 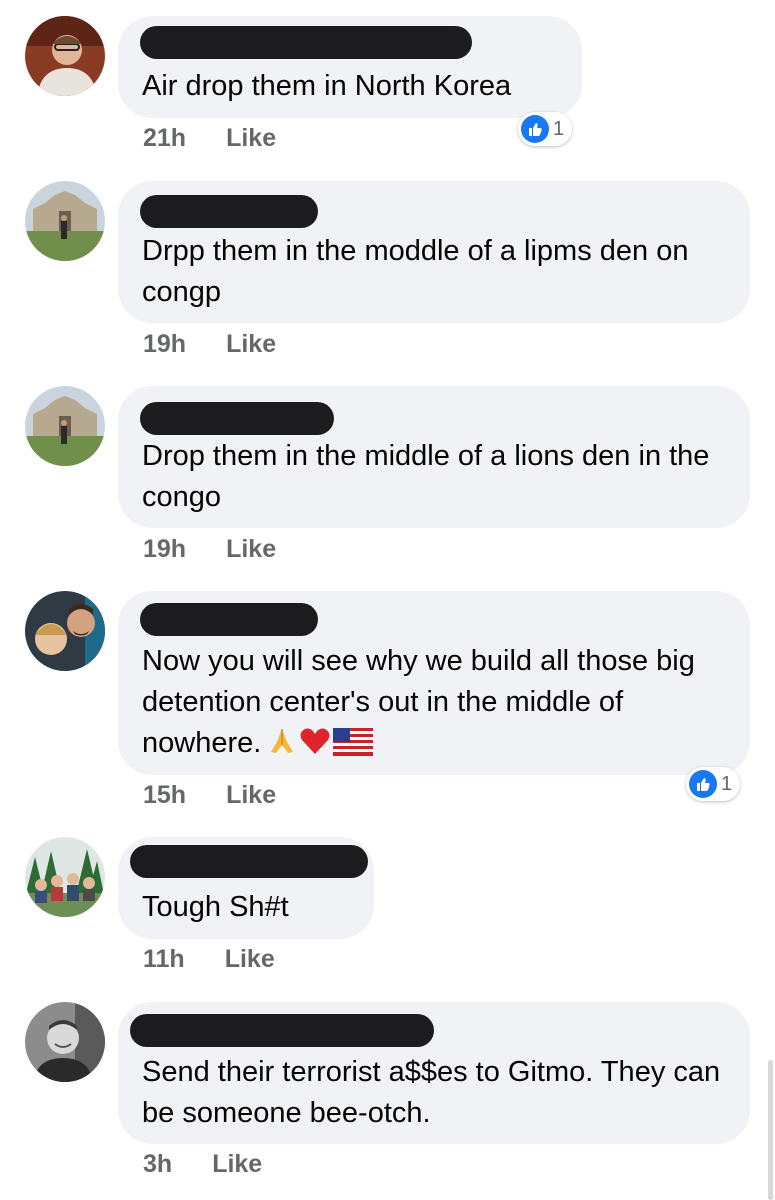 What do you see at coordinates (327, 86) in the screenshot?
I see `comment-text: Air drop them in North Korea` at bounding box center [327, 86].